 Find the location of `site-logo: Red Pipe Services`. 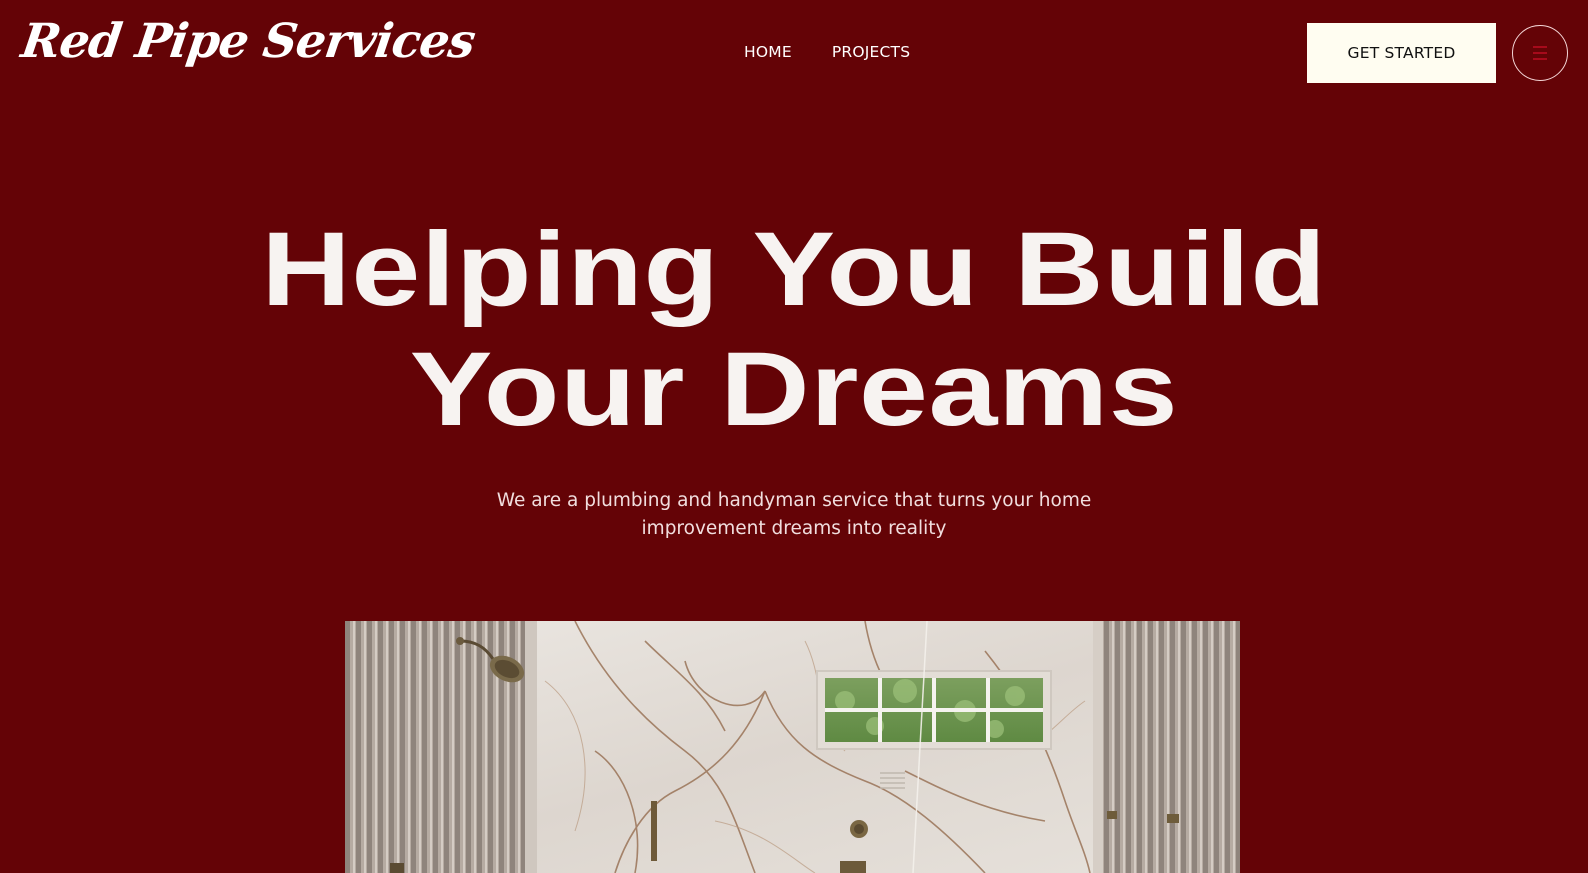

site-logo: Red Pipe Services is located at coordinates (248, 41).